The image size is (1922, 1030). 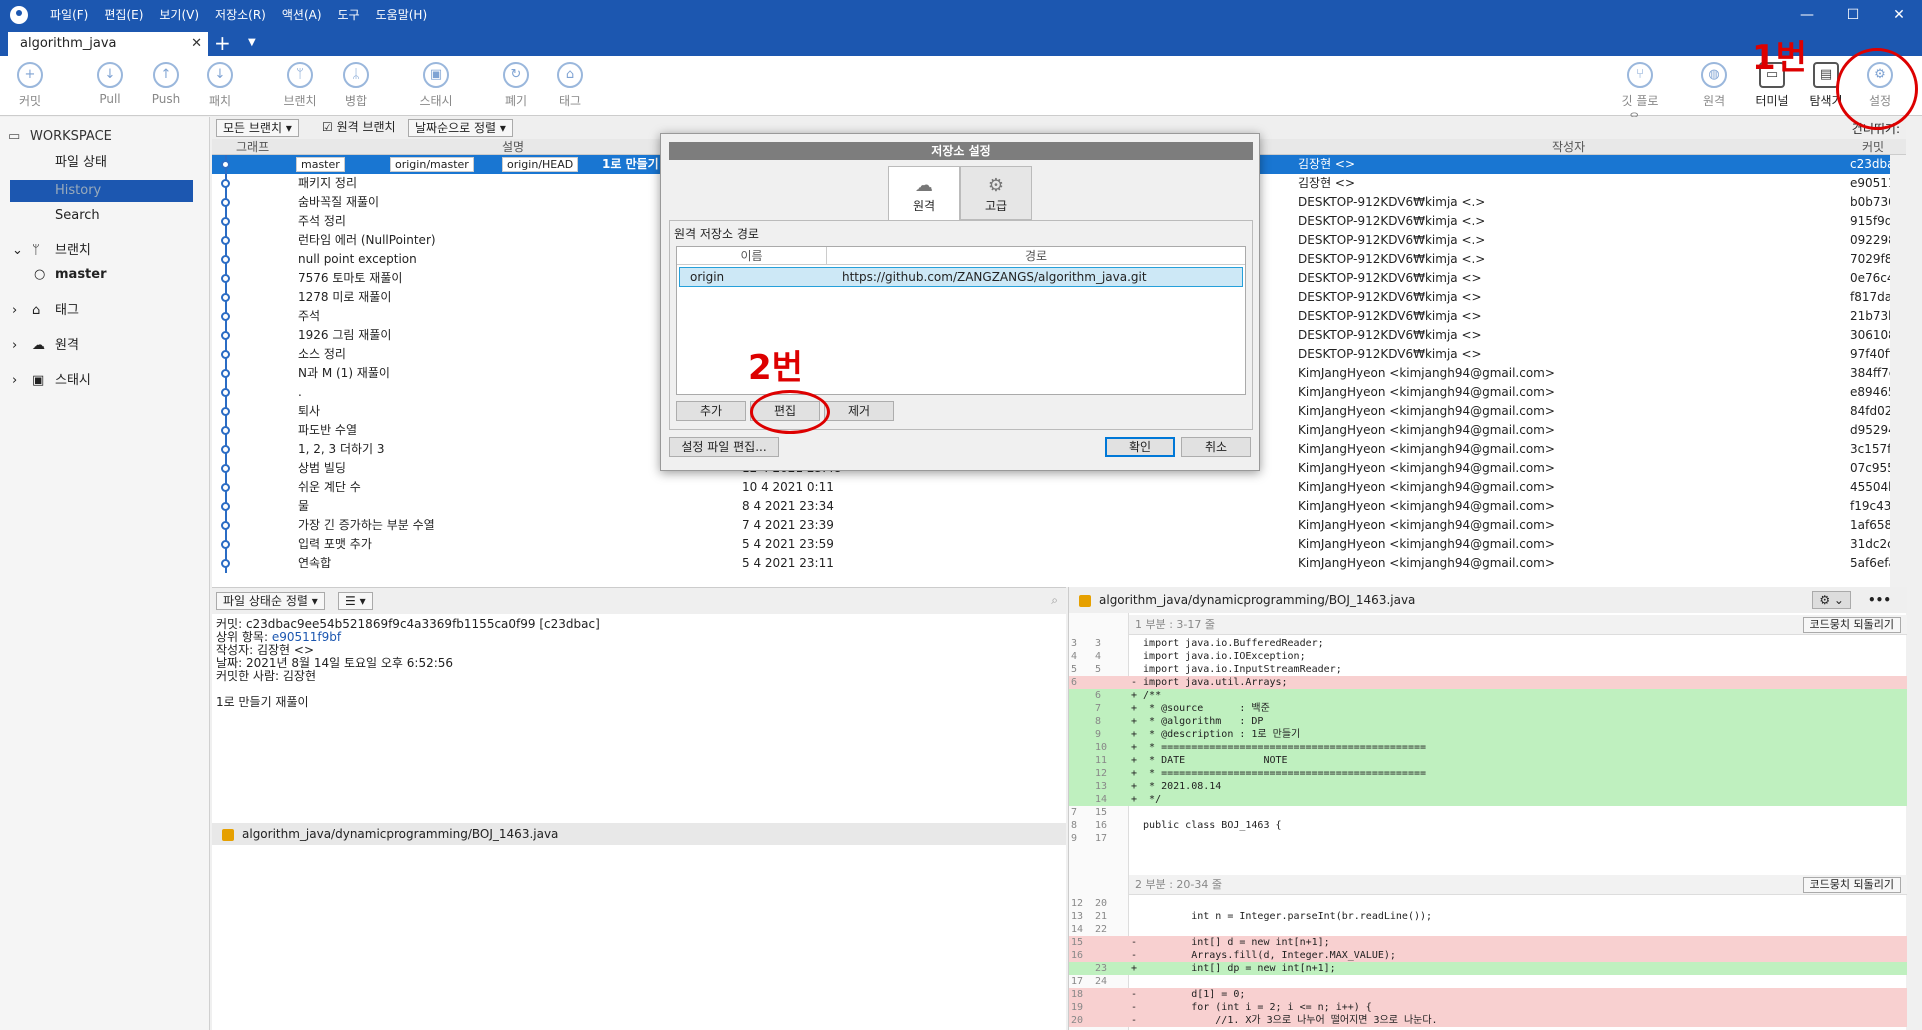 I want to click on add-remote-button: 추가, so click(x=711, y=411).